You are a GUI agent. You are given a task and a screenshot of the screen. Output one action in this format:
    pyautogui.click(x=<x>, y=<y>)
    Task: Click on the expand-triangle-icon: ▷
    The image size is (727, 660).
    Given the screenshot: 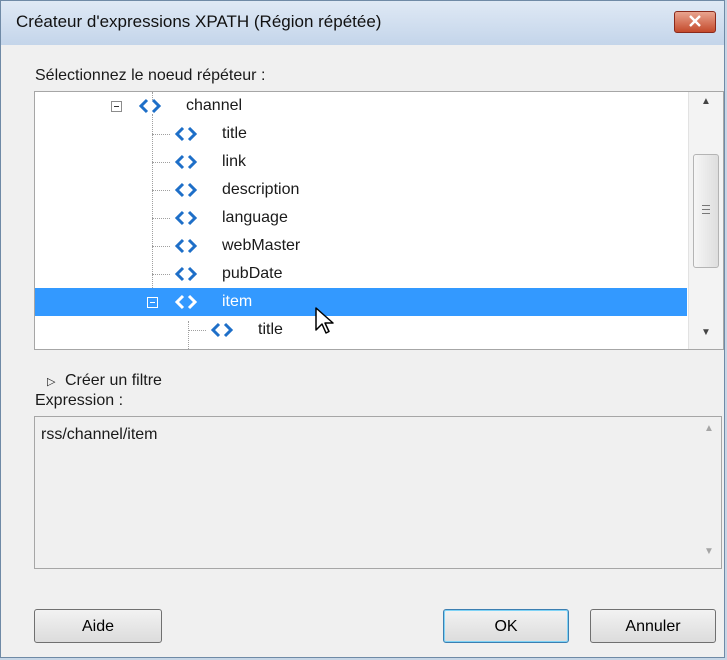 What is the action you would take?
    pyautogui.click(x=51, y=382)
    